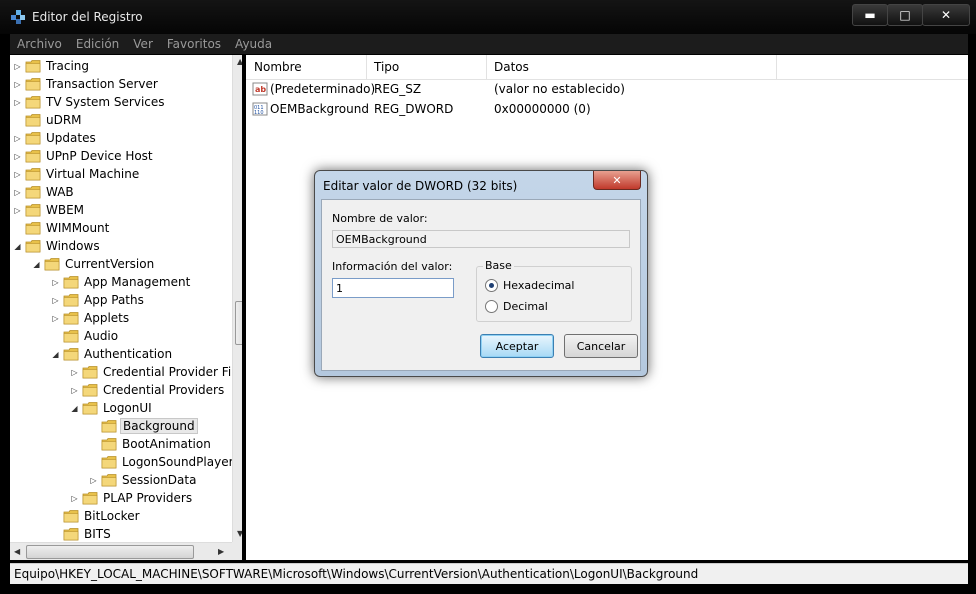 The width and height of the screenshot is (976, 594). Describe the element at coordinates (529, 285) in the screenshot. I see `radio-hexadecimal: Hexadecimal` at that location.